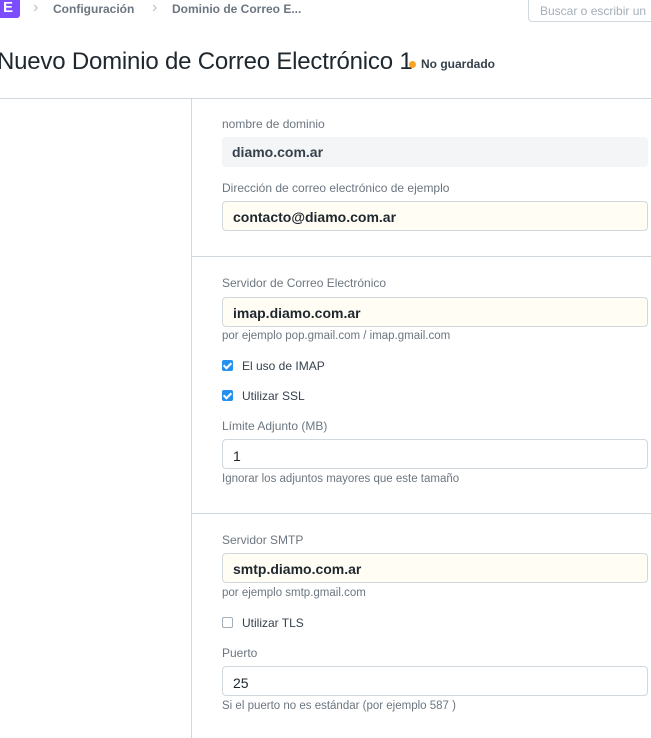 The image size is (651, 738). I want to click on page-title: Nuevo Dominio de Correo Electrónico 1, so click(206, 61).